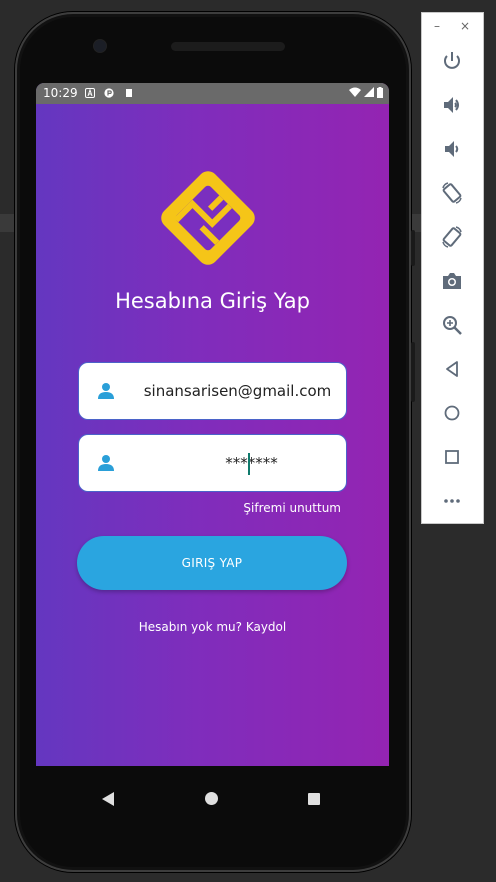  What do you see at coordinates (109, 93) in the screenshot?
I see `notification-p-icon` at bounding box center [109, 93].